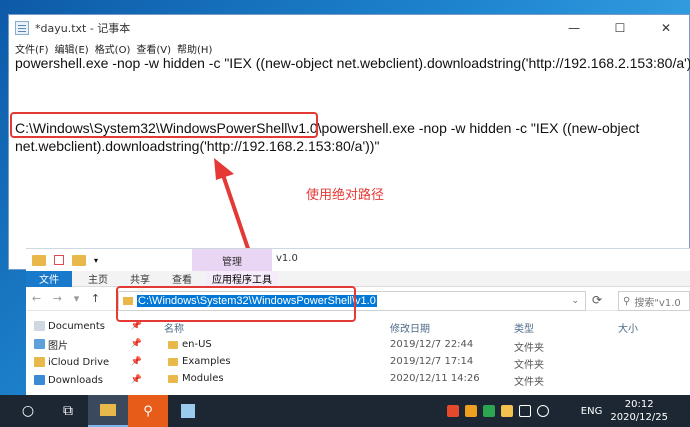  I want to click on table-row: Examples 2019/12/7 17:14 文件夹, so click(424, 362).